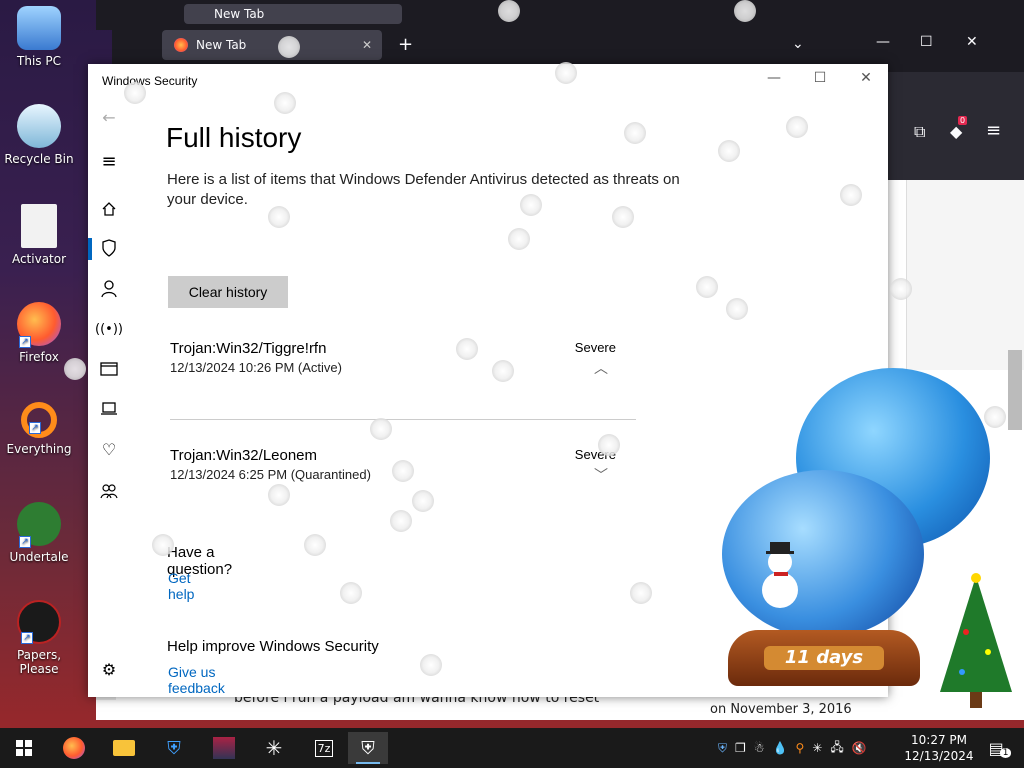 This screenshot has height=768, width=1024. Describe the element at coordinates (774, 81) in the screenshot. I see `minimize-button: —` at that location.